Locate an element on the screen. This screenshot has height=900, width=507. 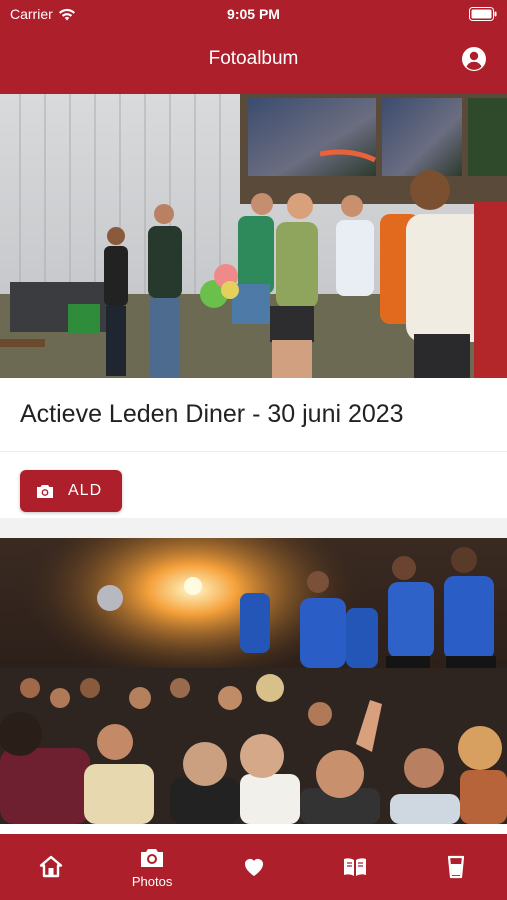
status-time: 9:05 PM is located at coordinates (253, 14).